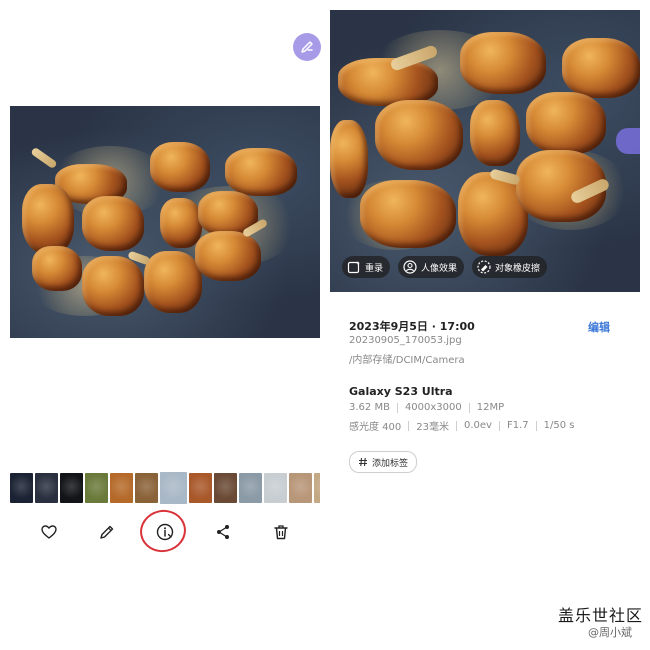  What do you see at coordinates (599, 327) in the screenshot?
I see `edit-details-link: 编辑` at bounding box center [599, 327].